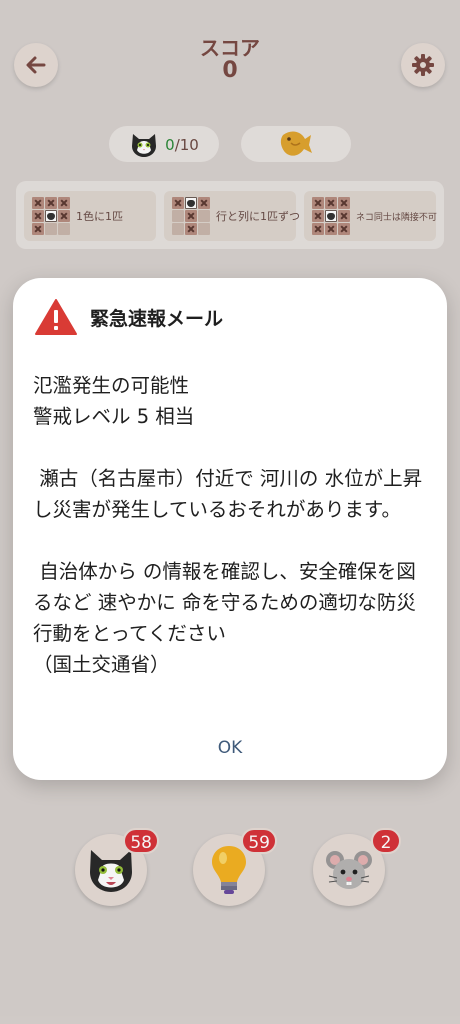 Image resolution: width=460 pixels, height=1024 pixels. I want to click on alert-title: 緊急速報メール, so click(157, 318).